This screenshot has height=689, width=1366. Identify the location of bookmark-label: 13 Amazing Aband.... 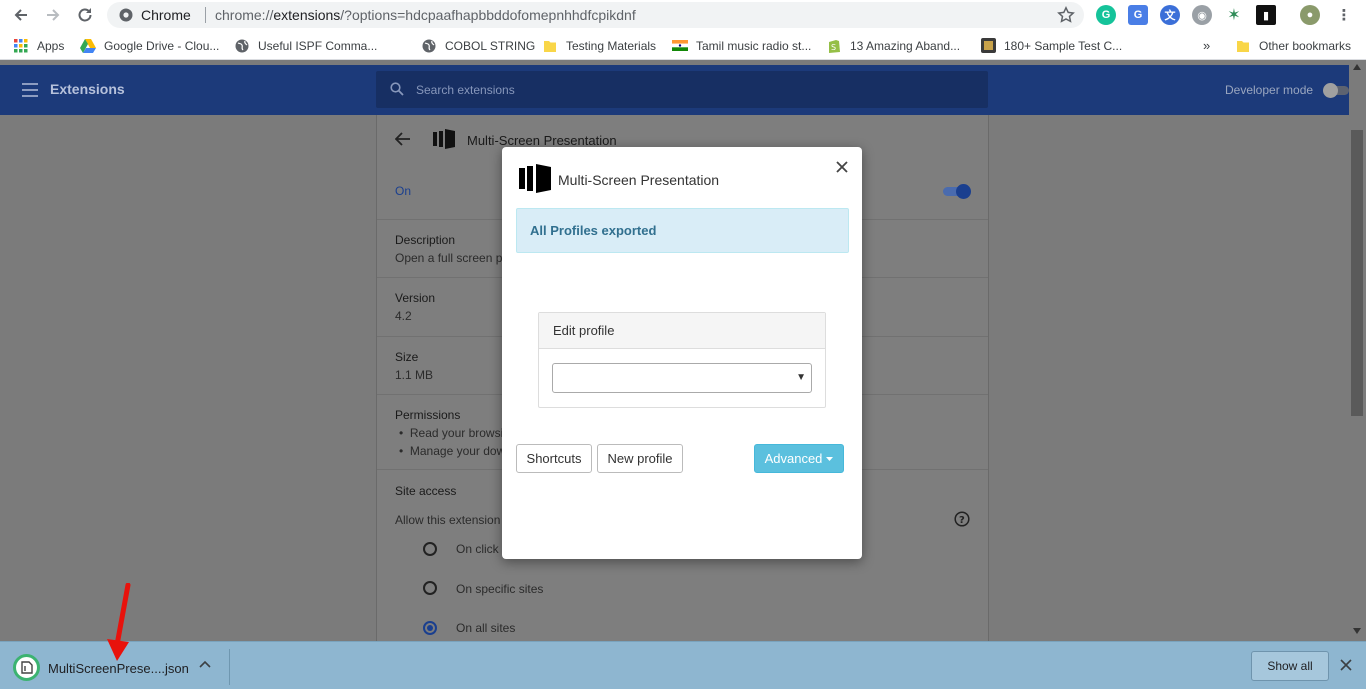
(905, 45).